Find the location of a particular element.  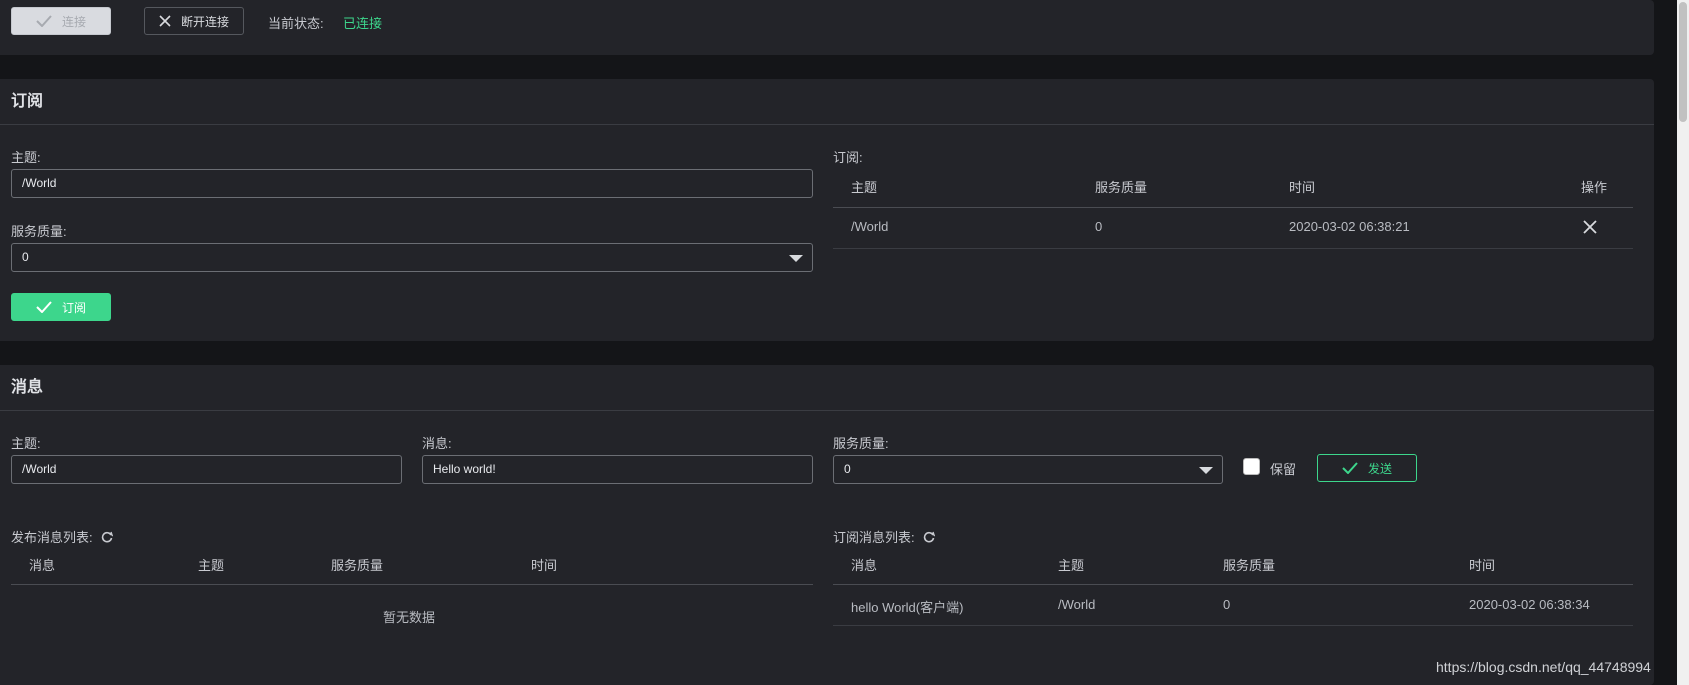

subscribe-button-label: 订阅 is located at coordinates (73, 307).